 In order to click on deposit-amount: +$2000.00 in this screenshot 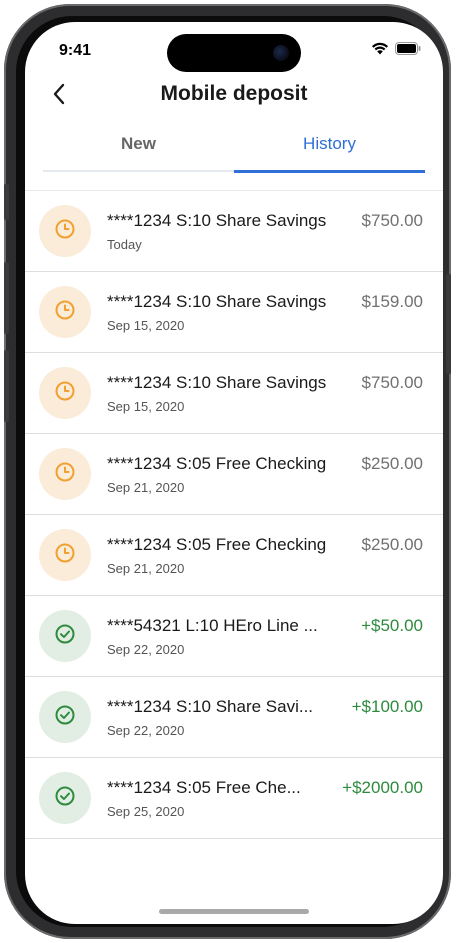, I will do `click(382, 787)`.